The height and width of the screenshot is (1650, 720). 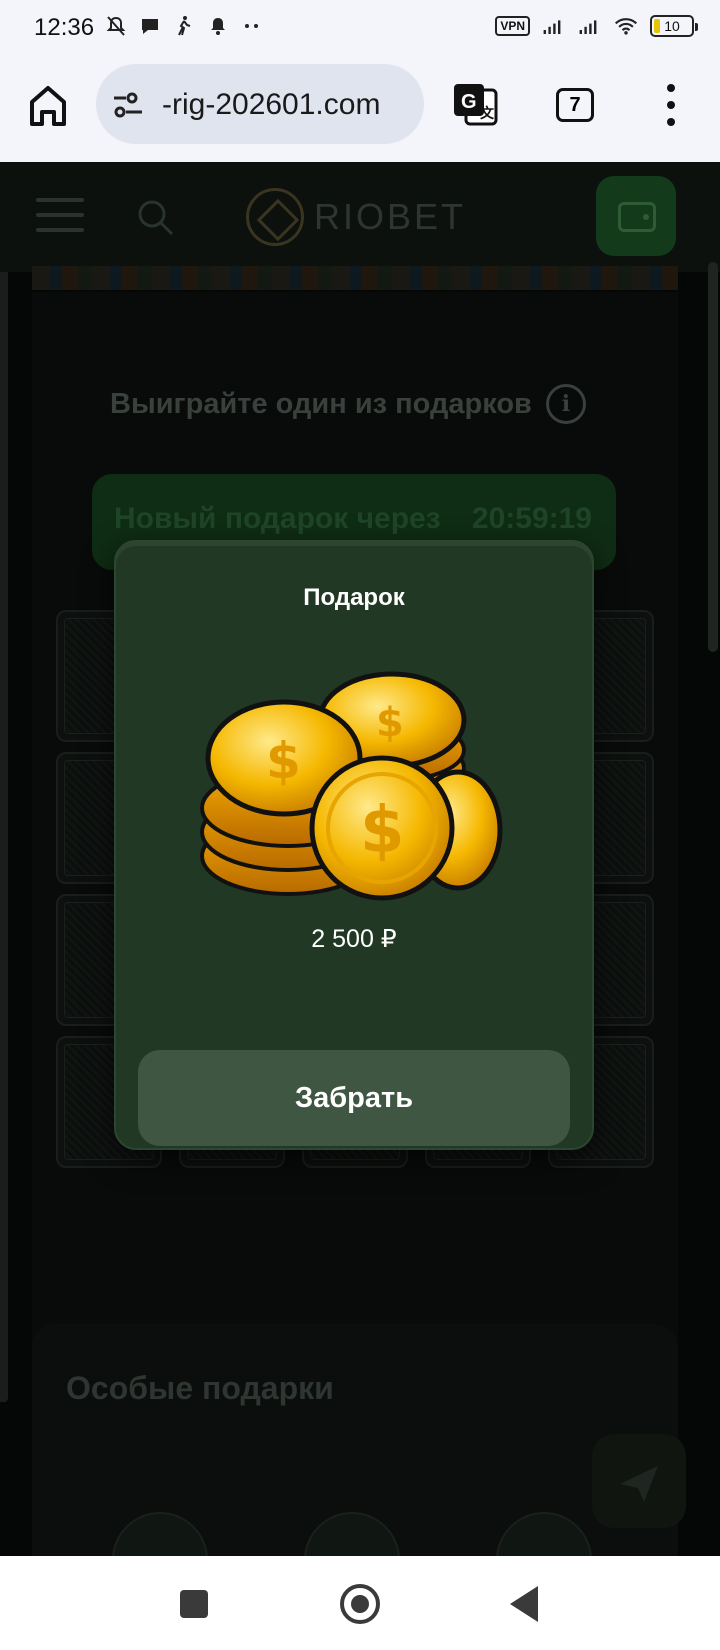 I want to click on tab-switcher-button: 7, so click(x=575, y=105).